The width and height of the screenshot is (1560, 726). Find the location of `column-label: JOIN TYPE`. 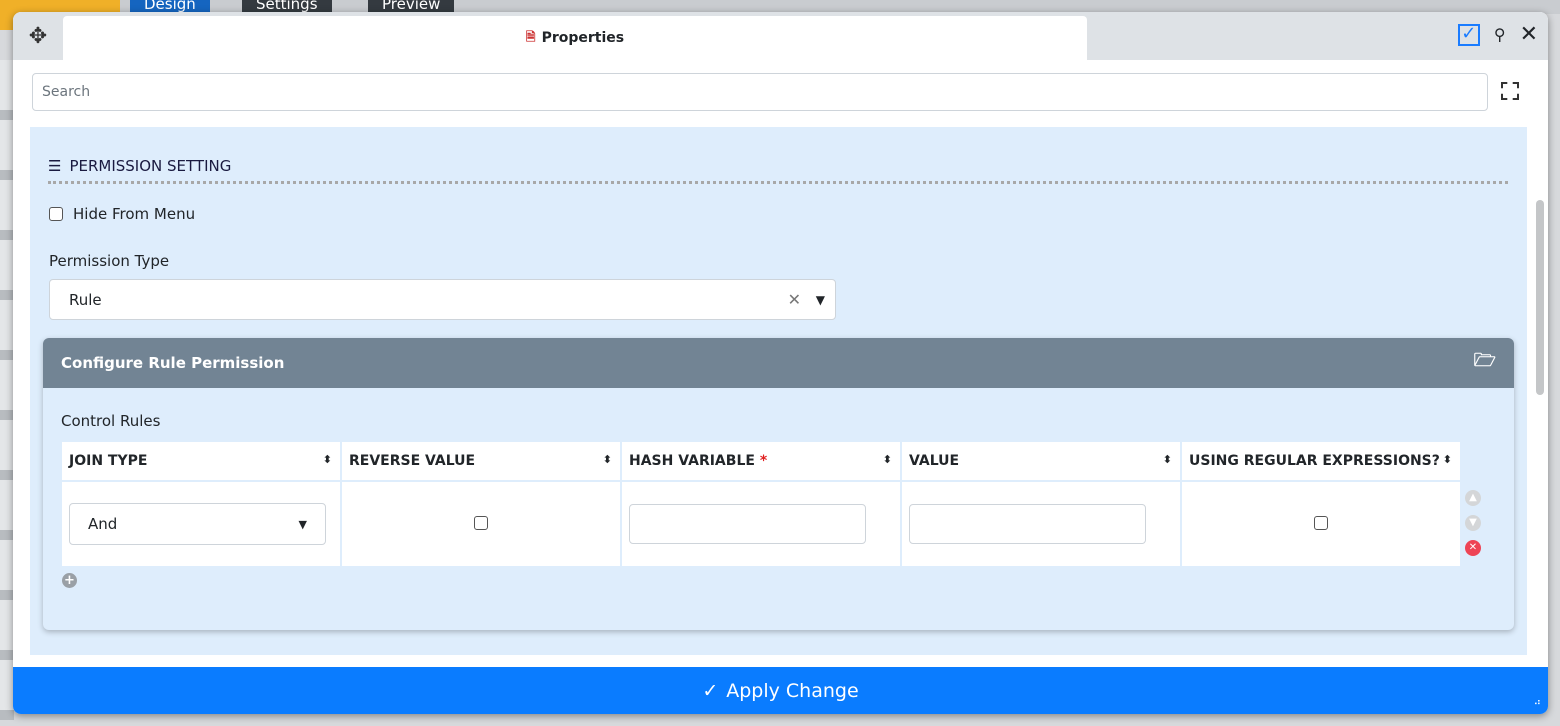

column-label: JOIN TYPE is located at coordinates (108, 461).